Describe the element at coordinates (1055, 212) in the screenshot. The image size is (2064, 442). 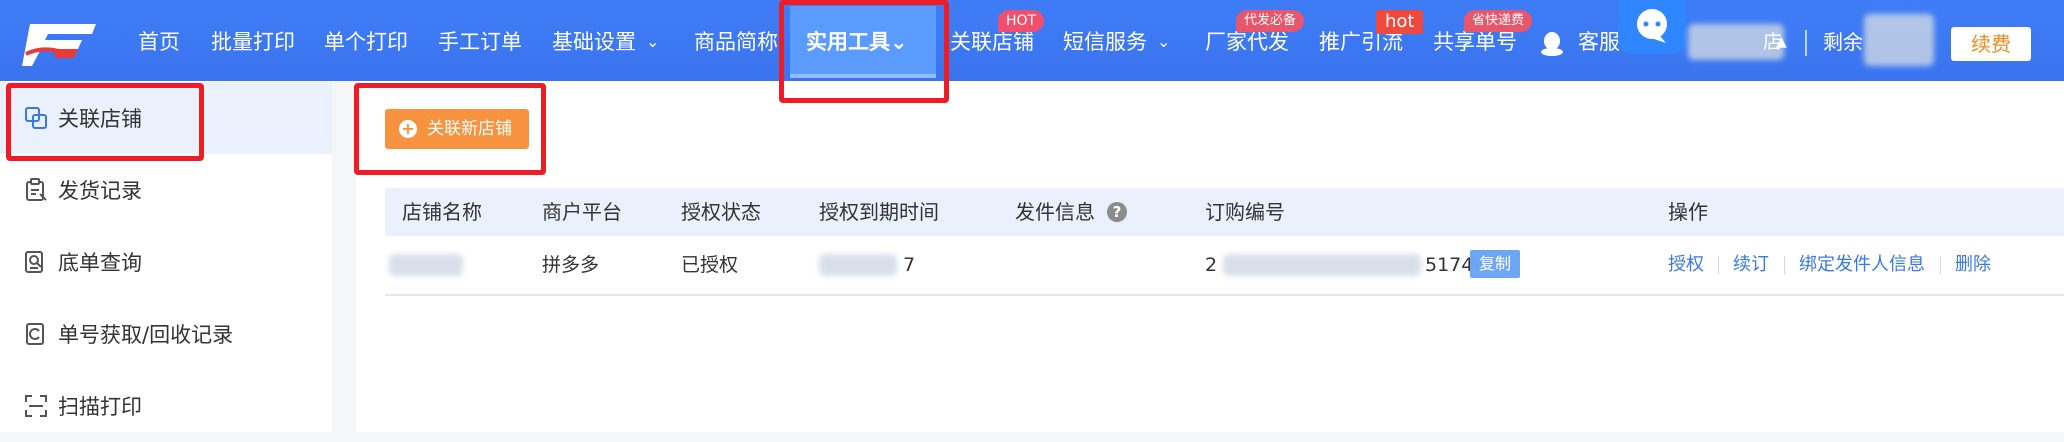
I see `col-sender-info-label: 发件信息` at that location.